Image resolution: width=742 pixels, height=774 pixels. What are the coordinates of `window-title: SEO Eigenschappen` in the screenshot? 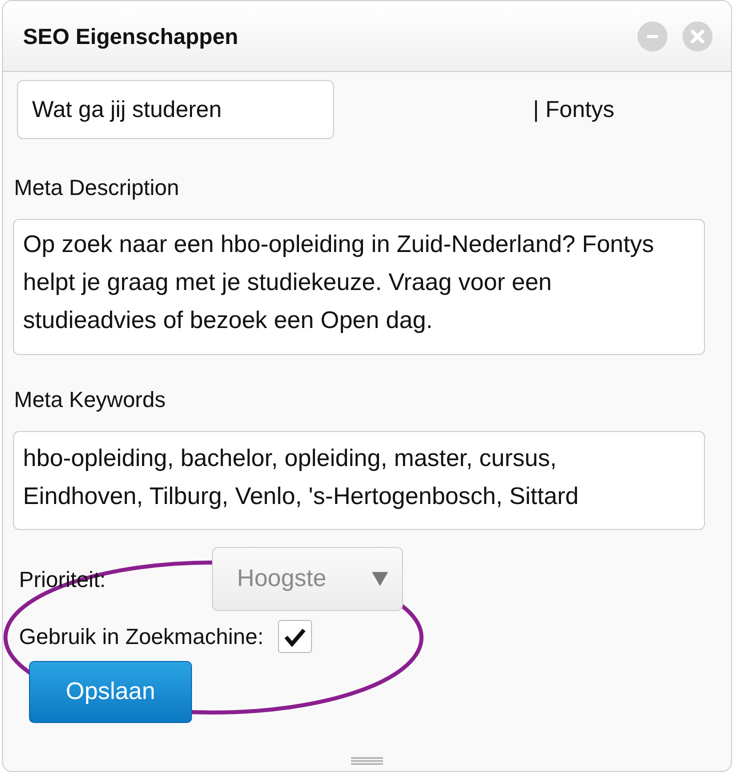 It's located at (130, 36).